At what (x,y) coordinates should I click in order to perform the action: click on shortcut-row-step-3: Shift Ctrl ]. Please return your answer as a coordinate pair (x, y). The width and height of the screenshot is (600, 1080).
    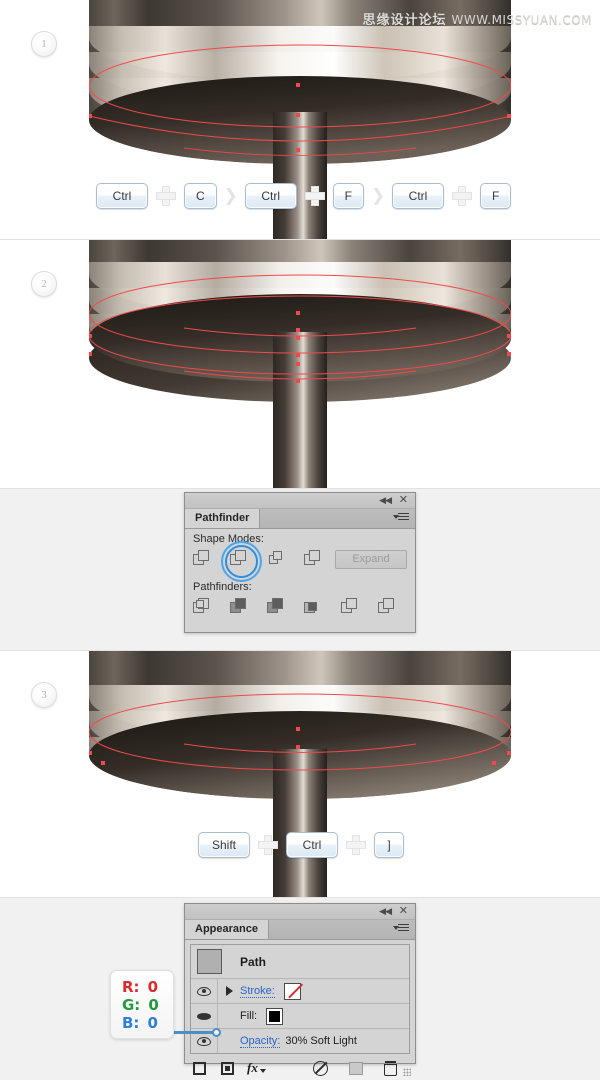
    Looking at the image, I should click on (301, 845).